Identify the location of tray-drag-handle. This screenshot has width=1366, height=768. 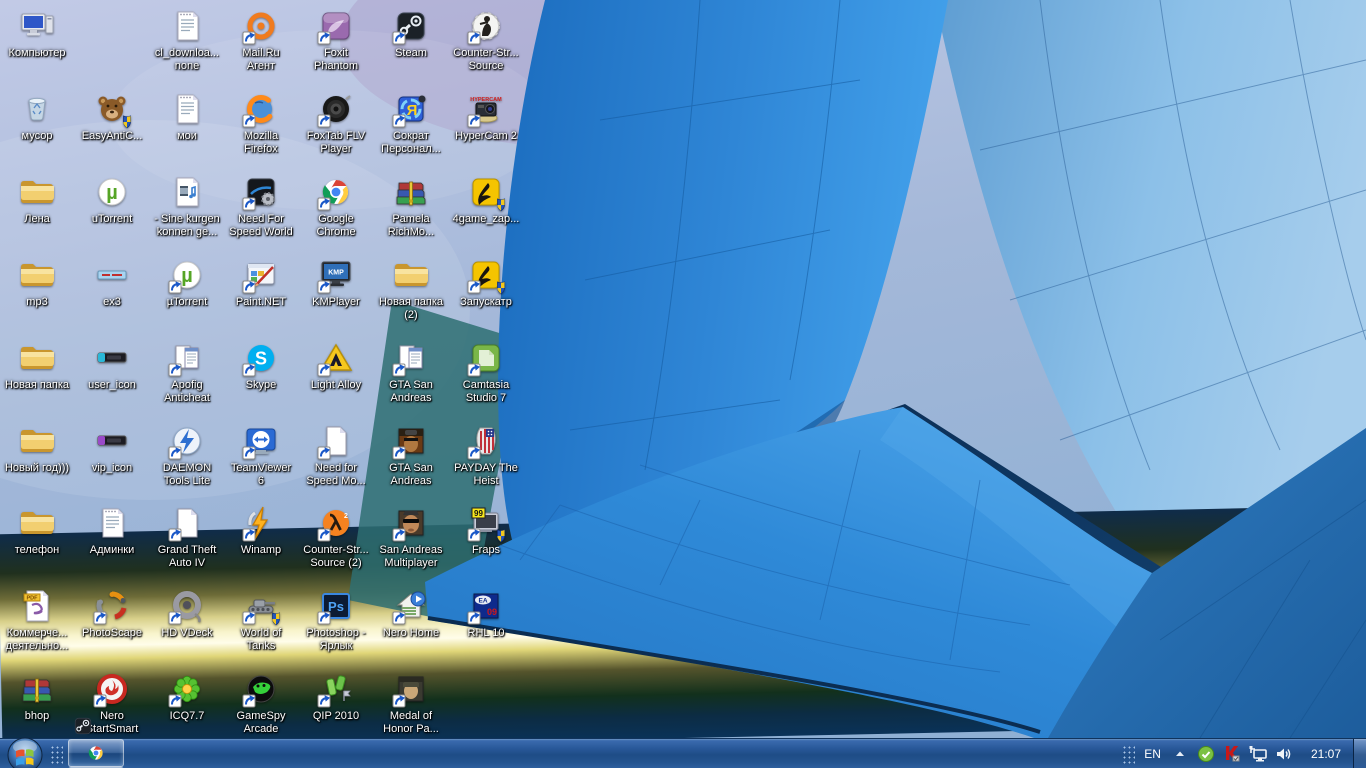
(1128, 753).